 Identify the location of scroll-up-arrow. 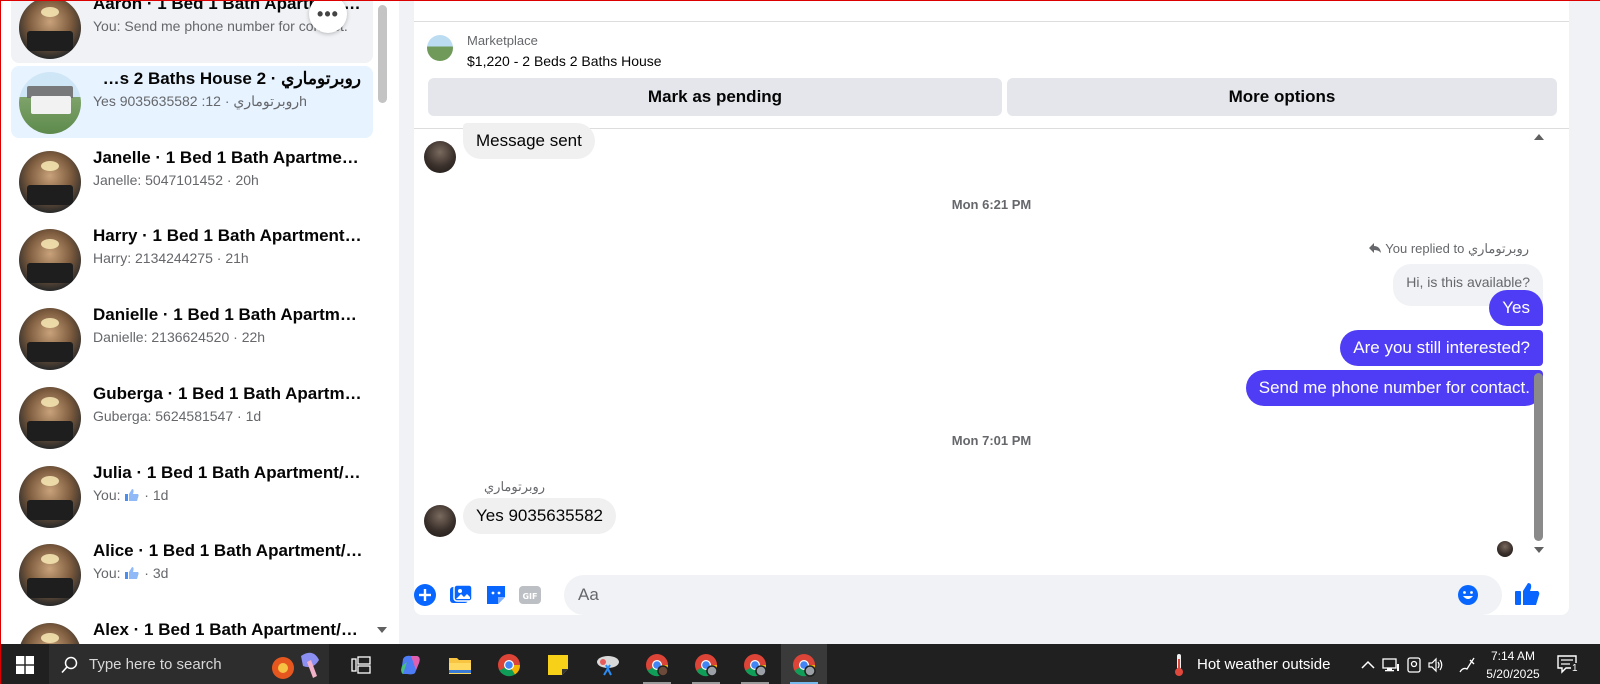
(1539, 137).